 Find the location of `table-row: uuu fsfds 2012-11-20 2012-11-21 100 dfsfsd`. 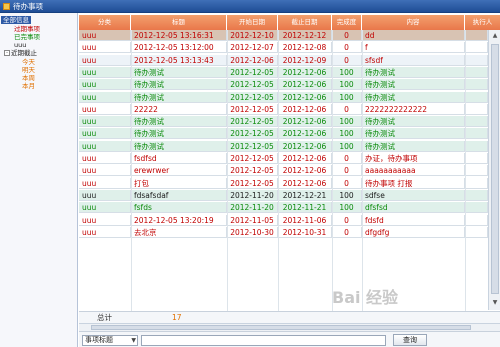

table-row: uuu fsfds 2012-11-20 2012-11-21 100 dfsfsd is located at coordinates (283, 208).